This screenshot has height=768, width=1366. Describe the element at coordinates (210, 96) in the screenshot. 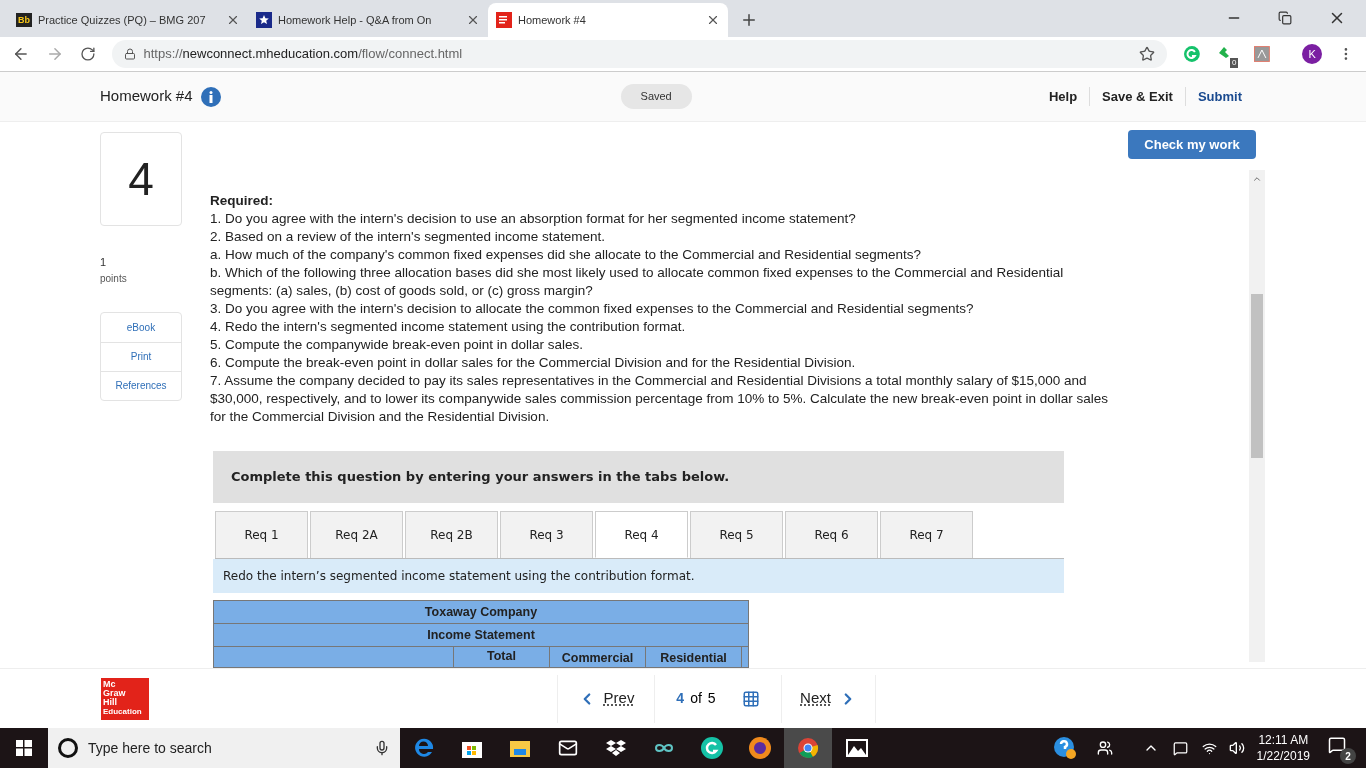

I see `info-icon` at that location.